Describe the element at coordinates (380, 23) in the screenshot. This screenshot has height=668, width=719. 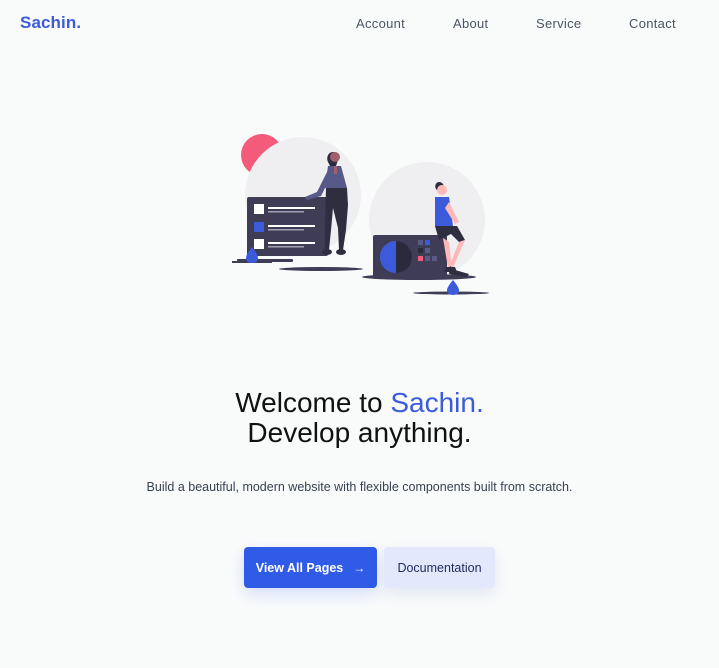
I see `nav-link-account: Account` at that location.